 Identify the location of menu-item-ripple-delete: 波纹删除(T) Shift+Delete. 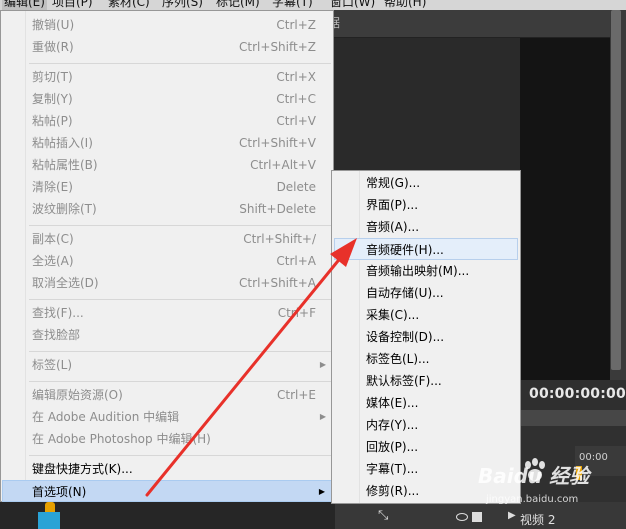
(167, 209).